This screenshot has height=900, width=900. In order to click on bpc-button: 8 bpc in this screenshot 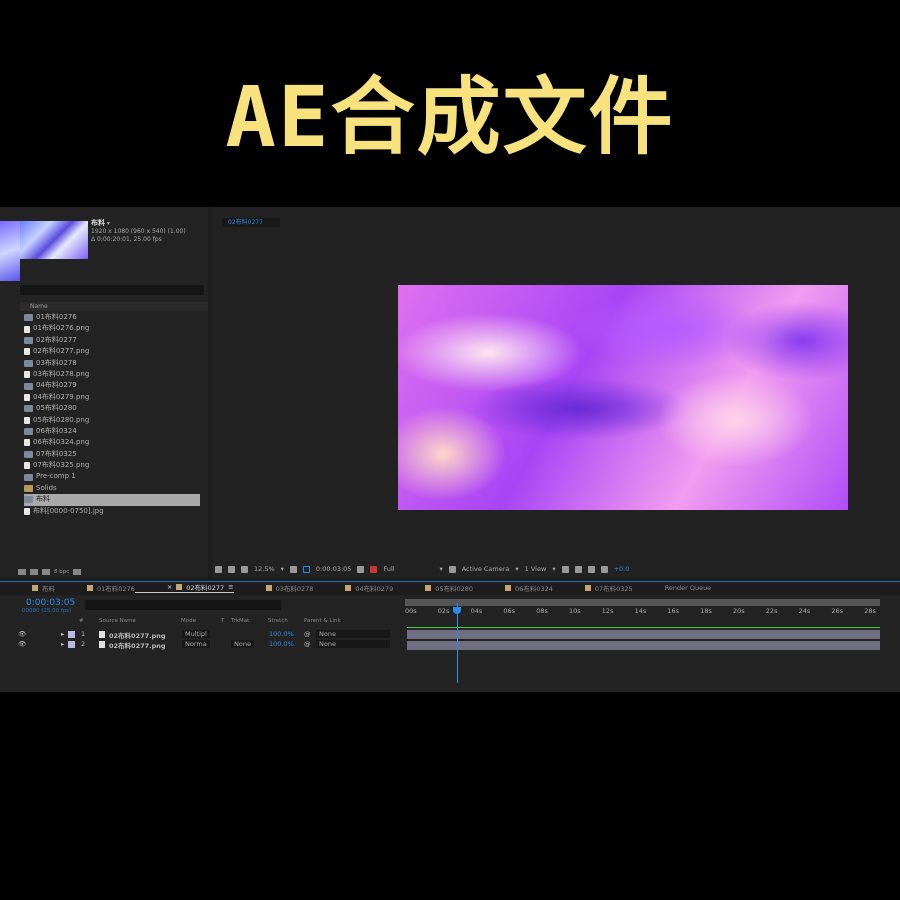, I will do `click(61, 572)`.